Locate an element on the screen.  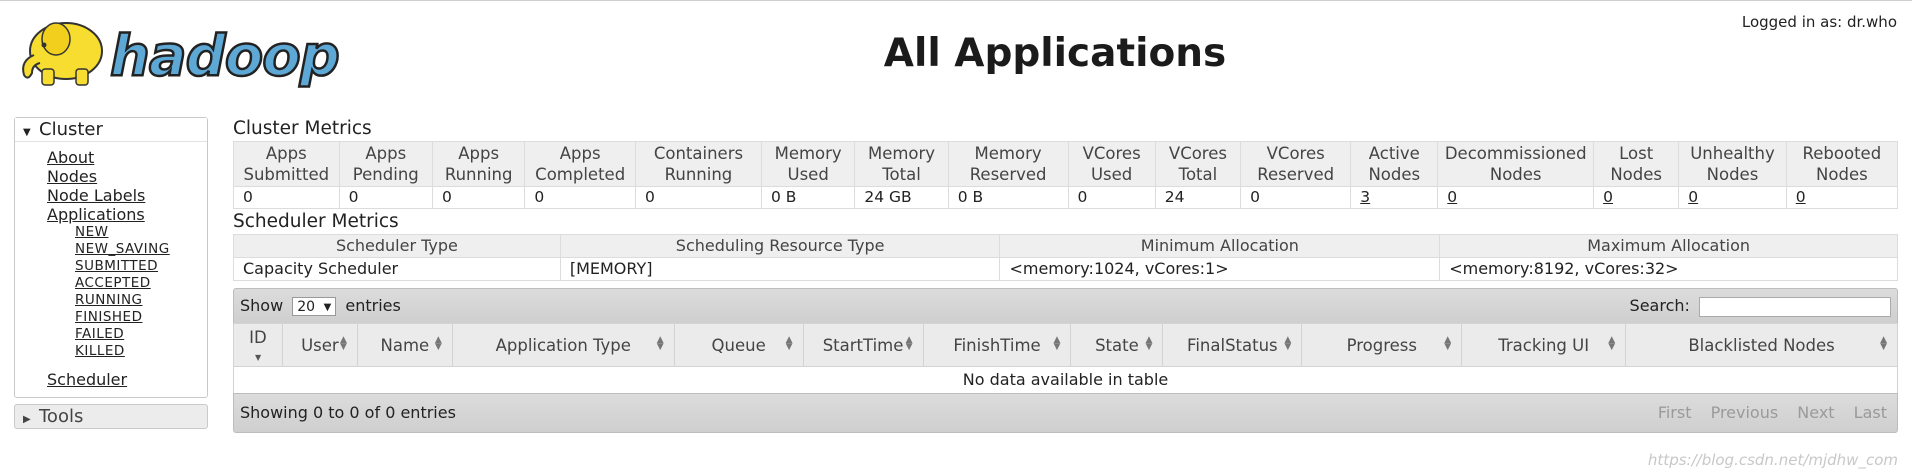
column-header-finishtime: FinishTime ▲ ▼ is located at coordinates (997, 345).